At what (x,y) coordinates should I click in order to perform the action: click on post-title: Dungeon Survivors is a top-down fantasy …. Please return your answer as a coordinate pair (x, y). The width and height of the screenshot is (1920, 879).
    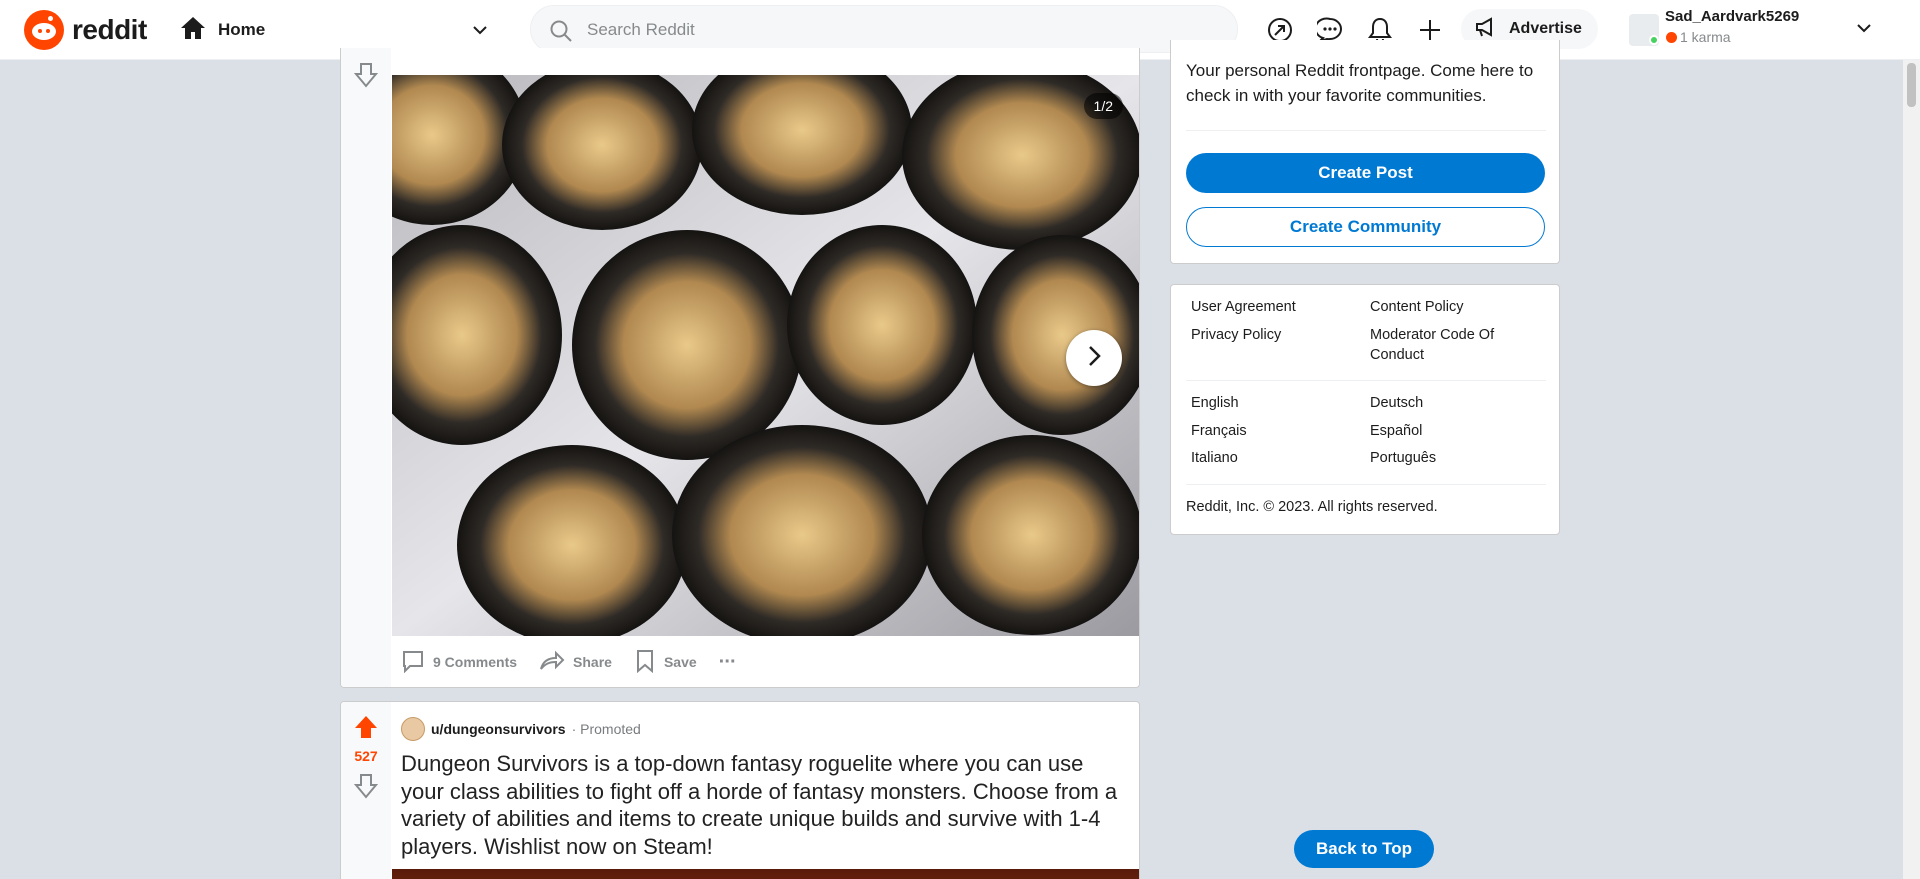
    Looking at the image, I should click on (766, 805).